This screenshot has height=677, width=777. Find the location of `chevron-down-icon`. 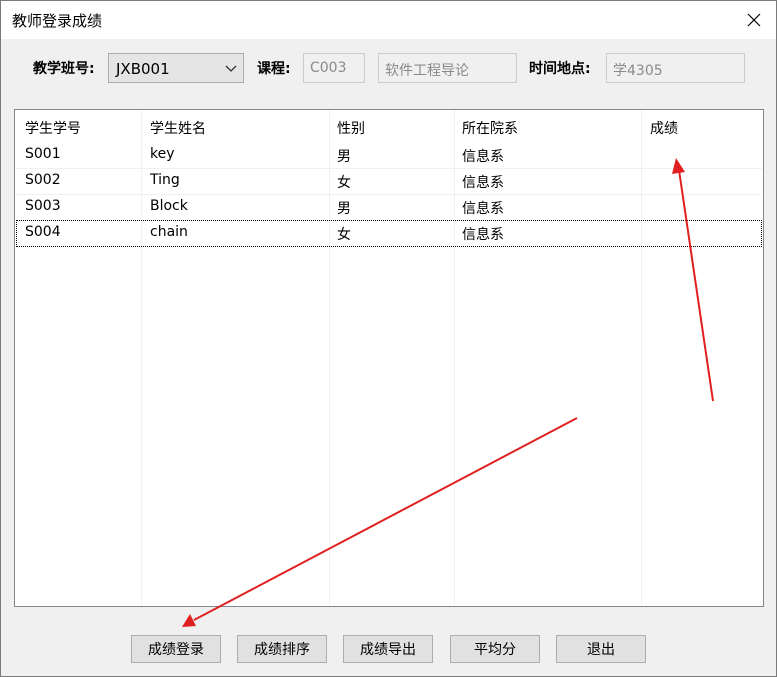

chevron-down-icon is located at coordinates (231, 68).